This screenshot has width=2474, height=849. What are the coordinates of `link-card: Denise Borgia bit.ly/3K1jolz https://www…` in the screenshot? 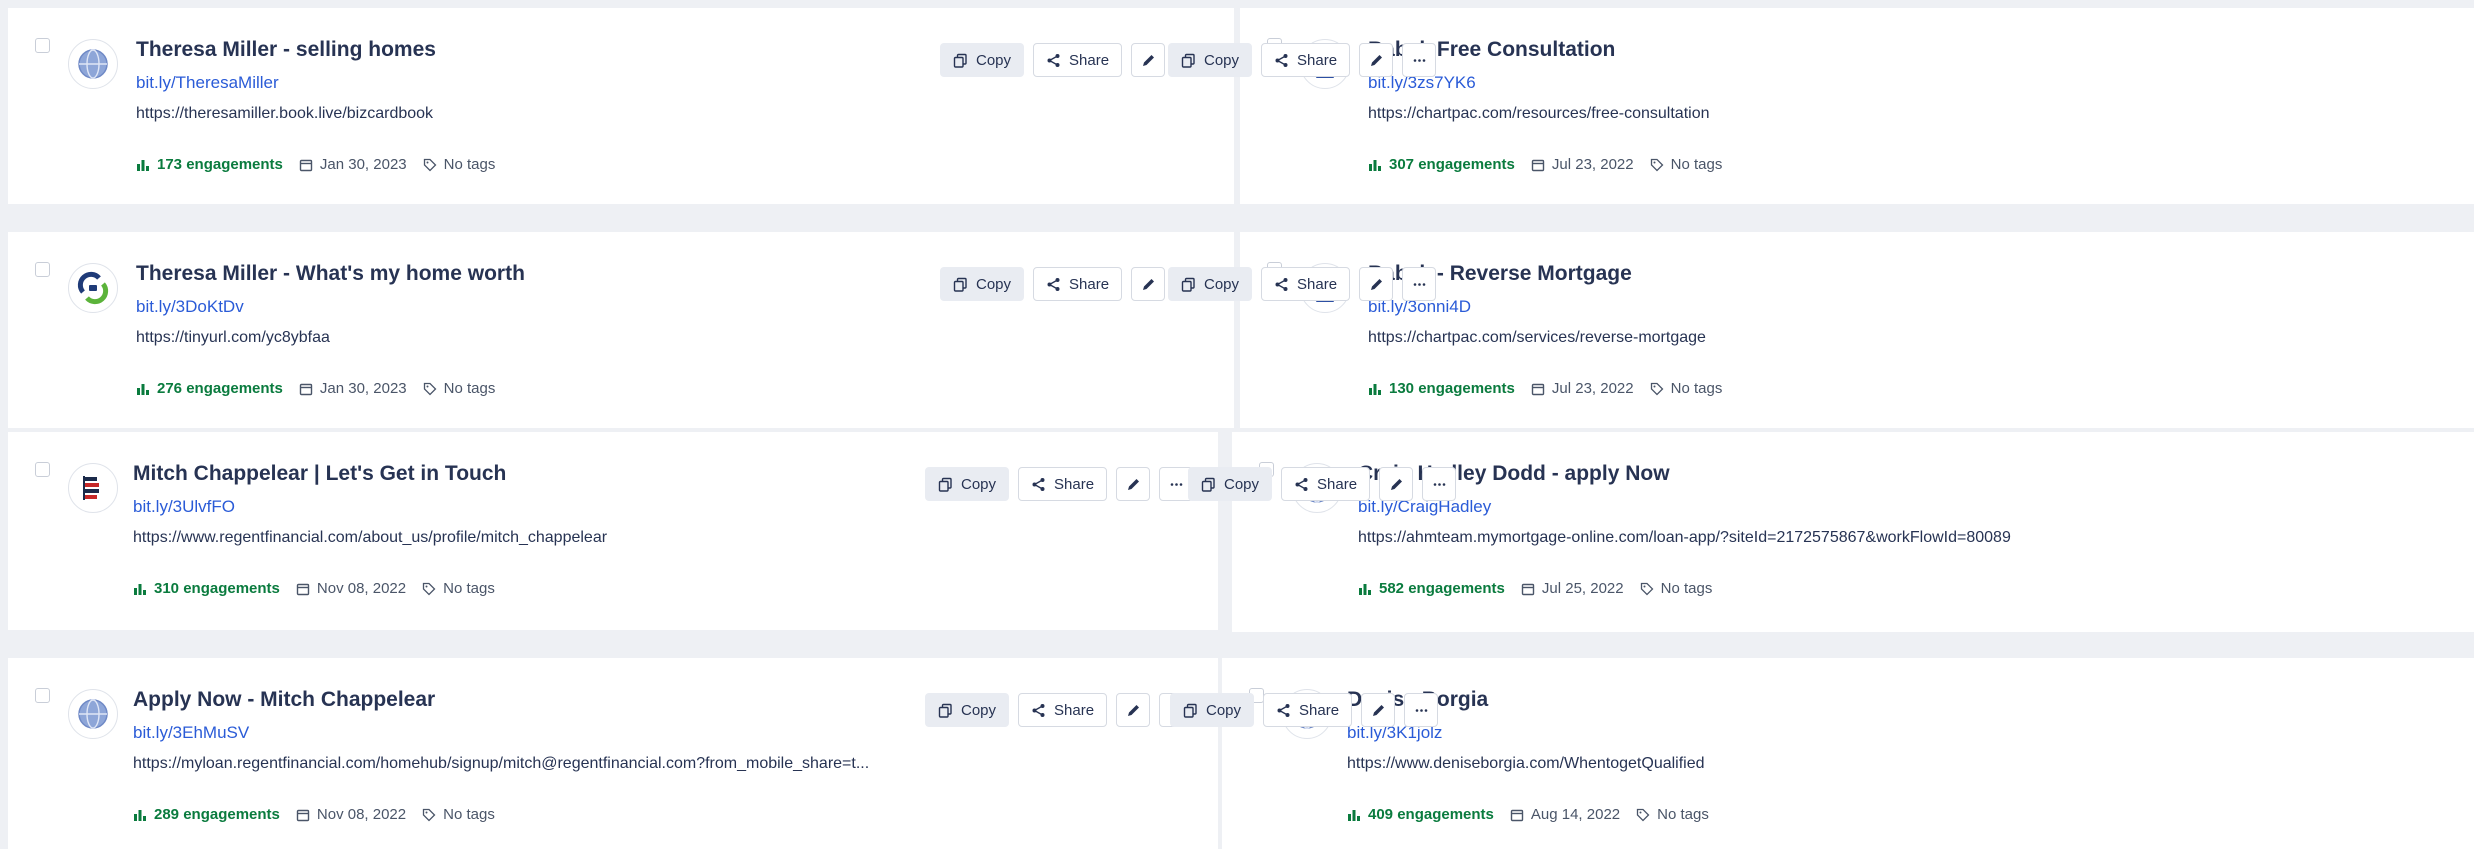 It's located at (1822, 753).